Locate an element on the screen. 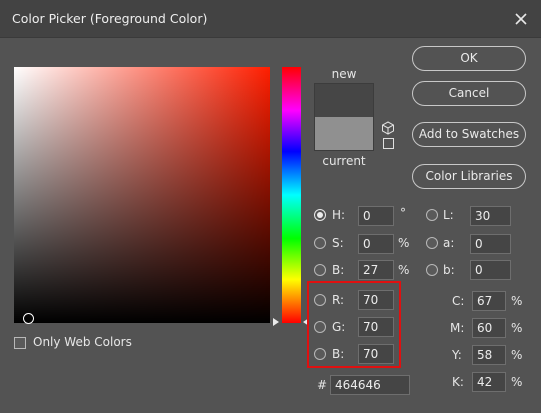  new-color-label: new is located at coordinates (344, 74).